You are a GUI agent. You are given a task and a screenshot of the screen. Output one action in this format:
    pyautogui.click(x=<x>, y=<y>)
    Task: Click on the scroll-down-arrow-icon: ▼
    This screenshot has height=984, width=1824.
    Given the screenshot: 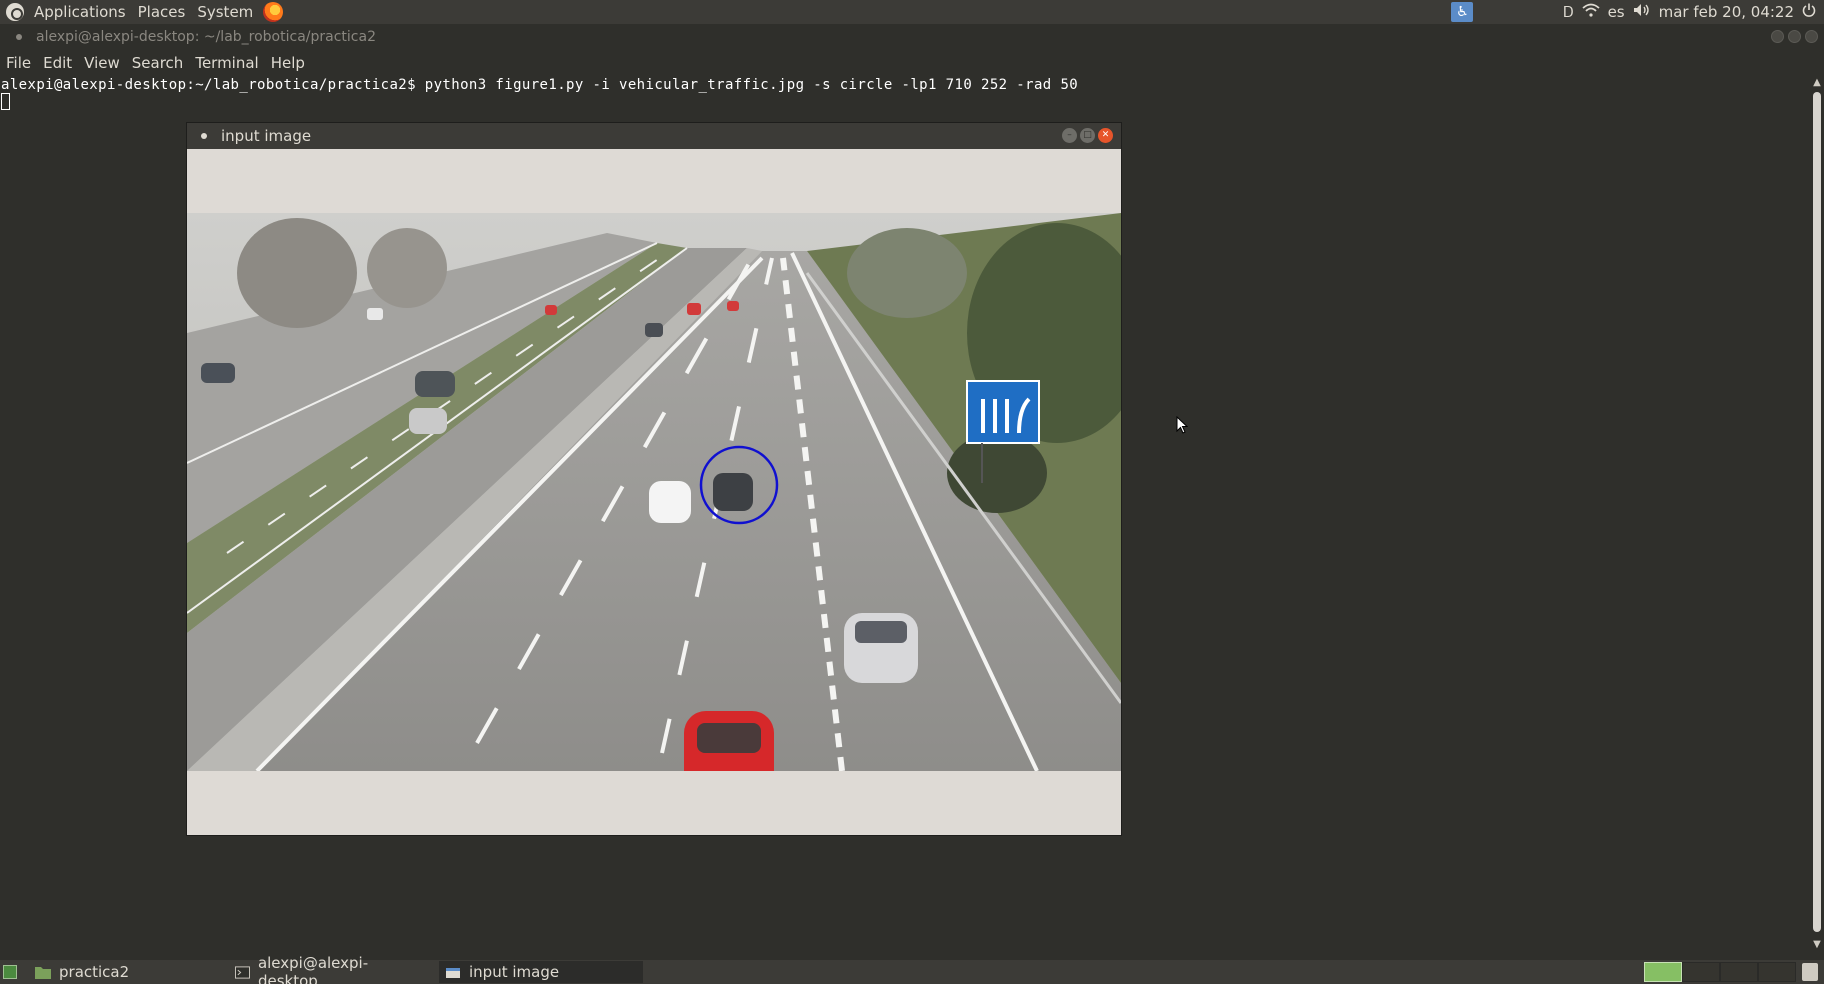 What is the action you would take?
    pyautogui.click(x=1817, y=945)
    